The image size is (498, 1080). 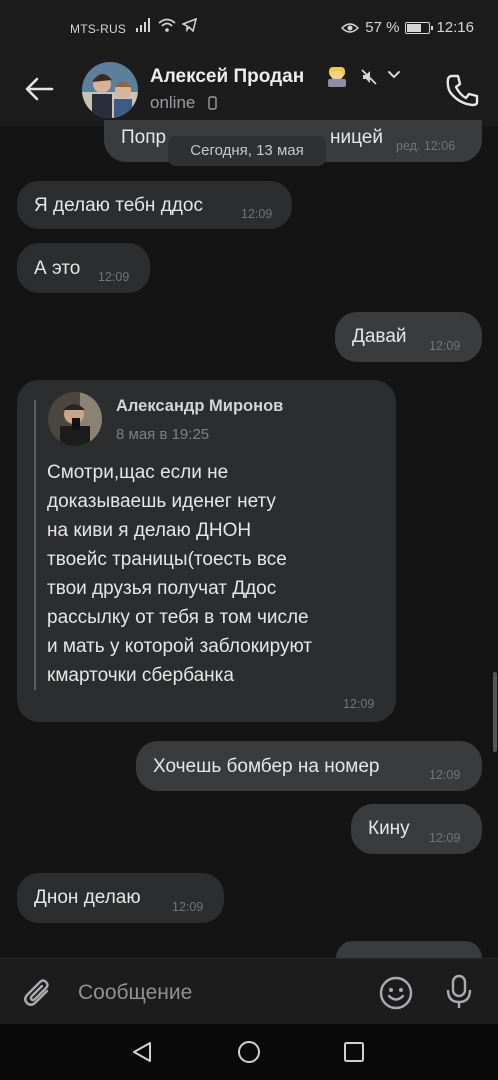 I want to click on forward-author-name: Александр Миронов, so click(x=199, y=406).